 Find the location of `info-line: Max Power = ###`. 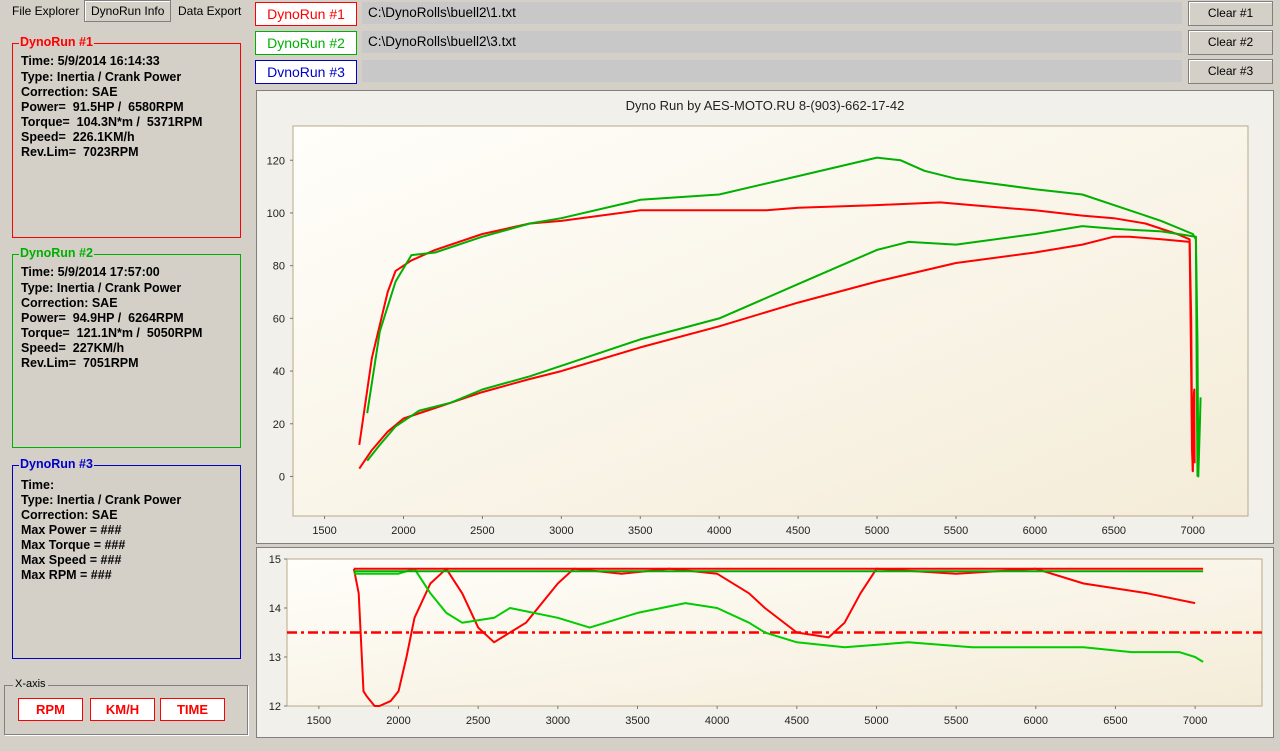

info-line: Max Power = ### is located at coordinates (71, 530).